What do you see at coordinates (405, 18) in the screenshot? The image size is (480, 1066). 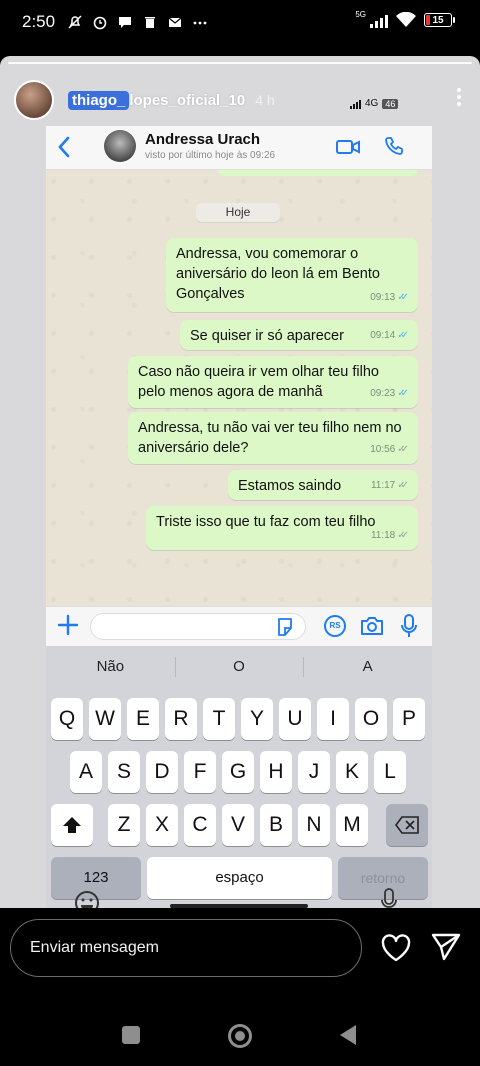 I see `system-icons: 5G 15` at bounding box center [405, 18].